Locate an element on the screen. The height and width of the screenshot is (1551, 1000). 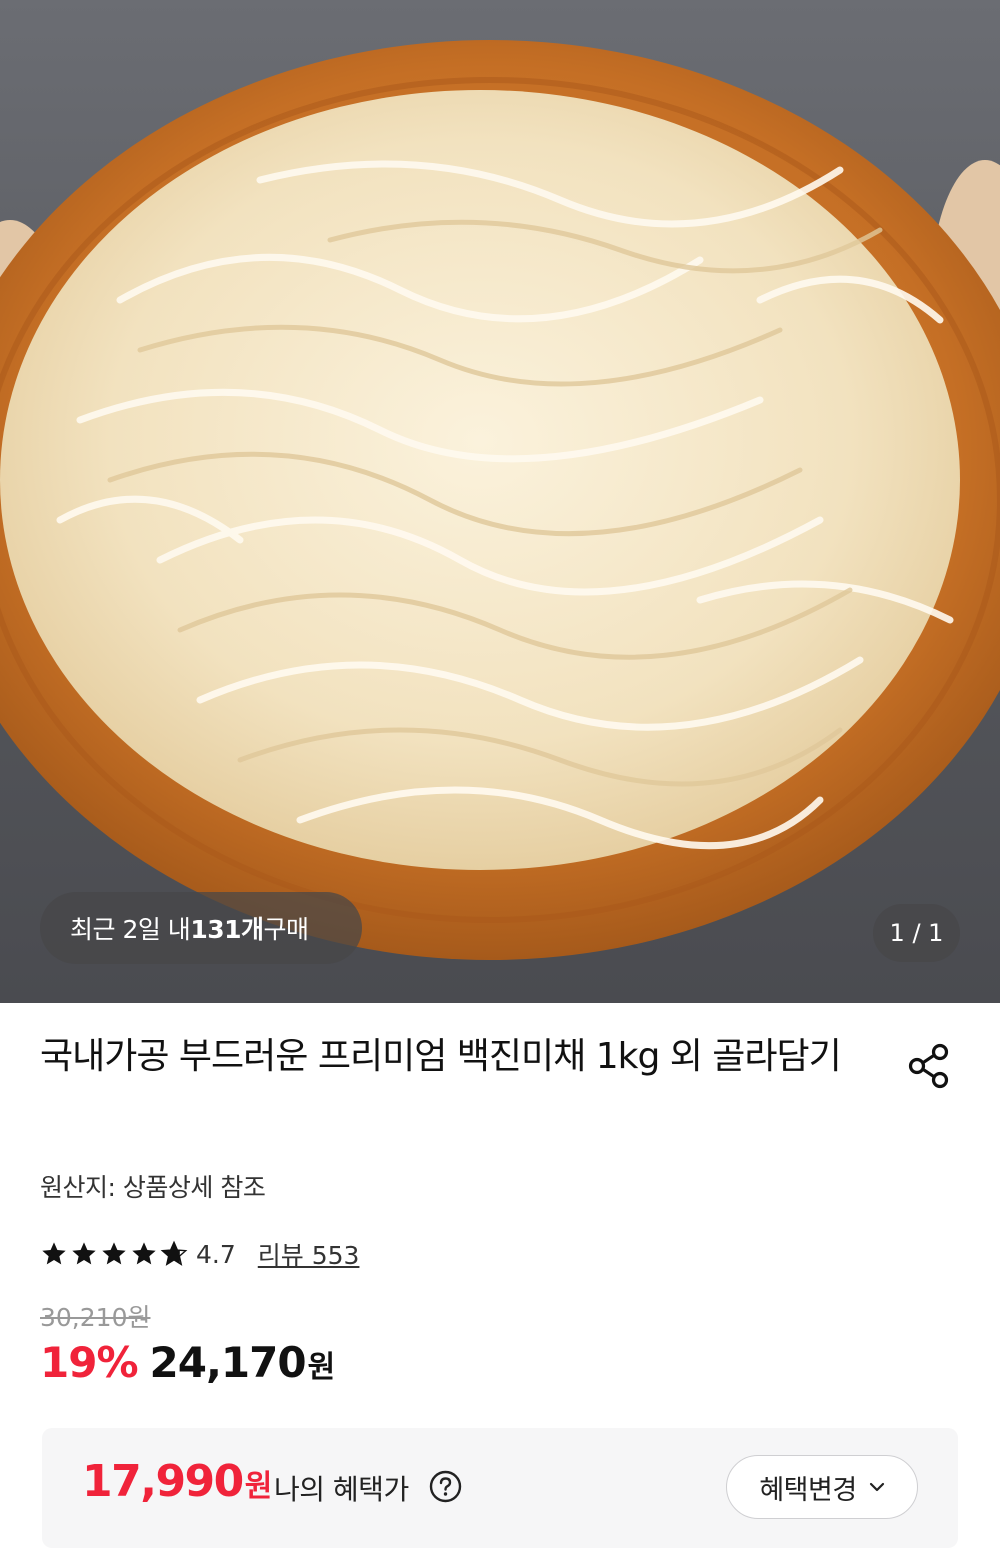
benefit-price: 17,990 원 is located at coordinates (177, 1481).